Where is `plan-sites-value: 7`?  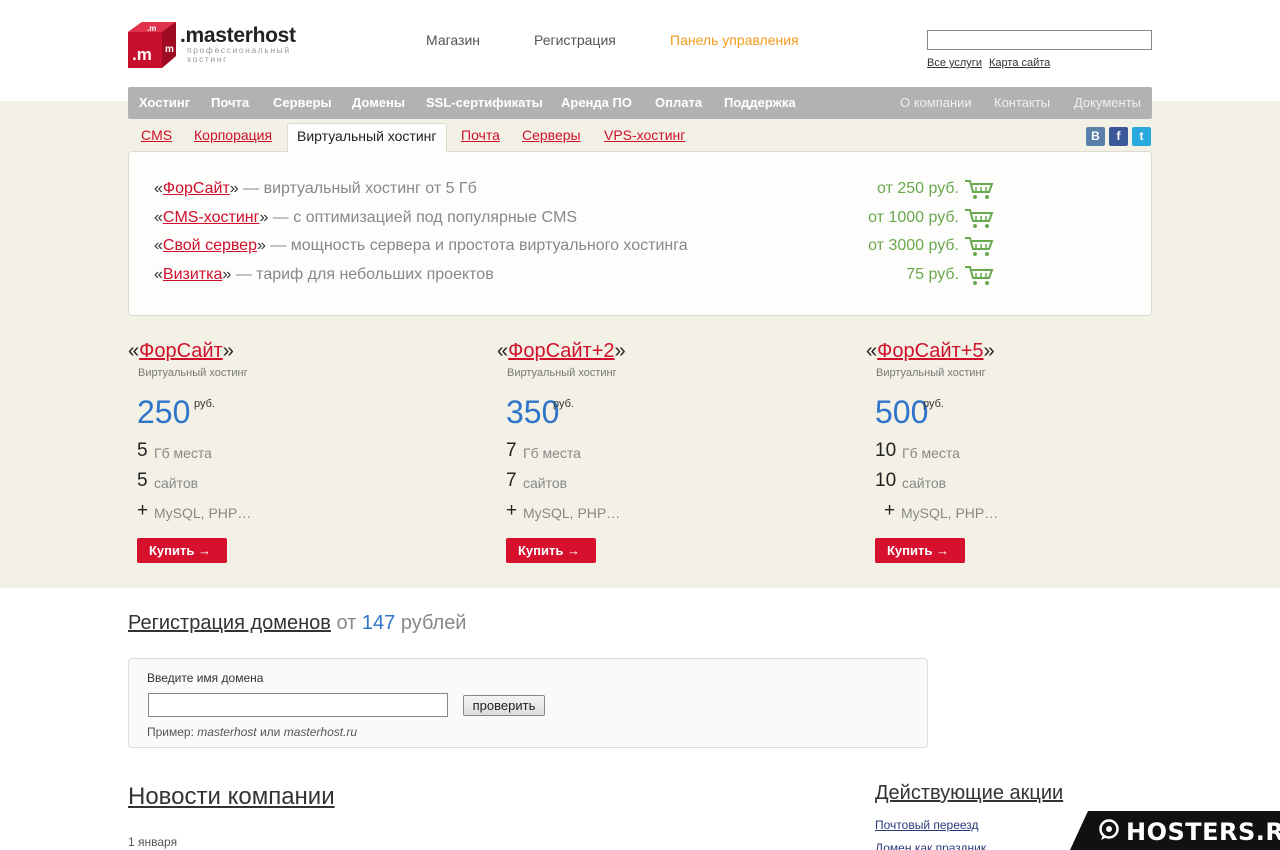 plan-sites-value: 7 is located at coordinates (511, 480).